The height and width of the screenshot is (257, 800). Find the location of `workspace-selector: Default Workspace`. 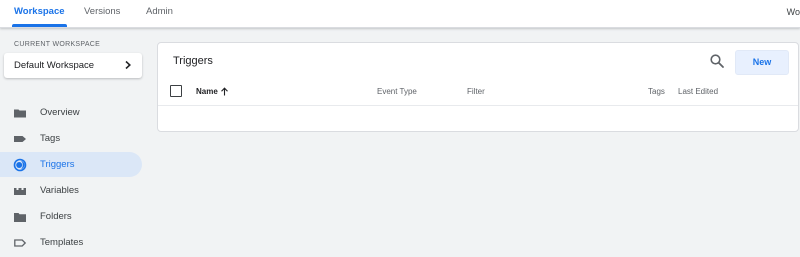

workspace-selector: Default Workspace is located at coordinates (73, 65).